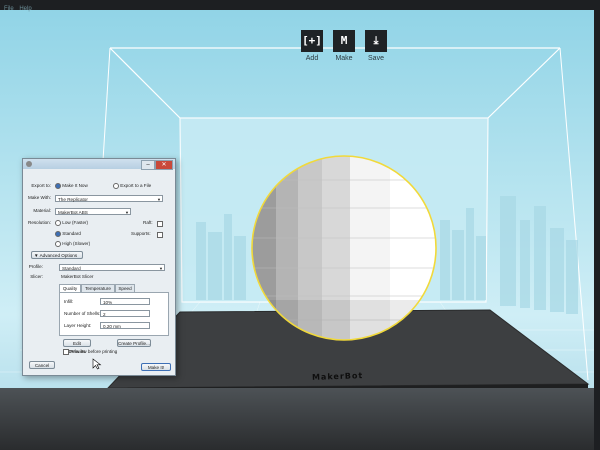  Describe the element at coordinates (42, 365) in the screenshot. I see `cancel-button: Cancel` at that location.